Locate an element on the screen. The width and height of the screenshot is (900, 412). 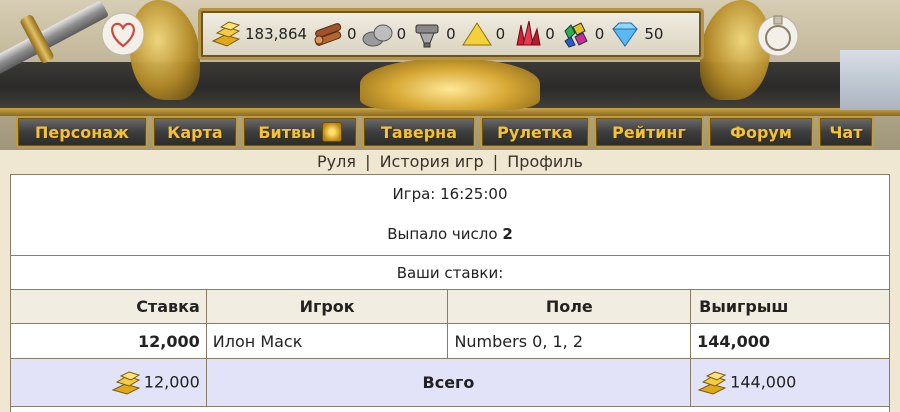
resource-gold: 183,864 is located at coordinates (258, 34).